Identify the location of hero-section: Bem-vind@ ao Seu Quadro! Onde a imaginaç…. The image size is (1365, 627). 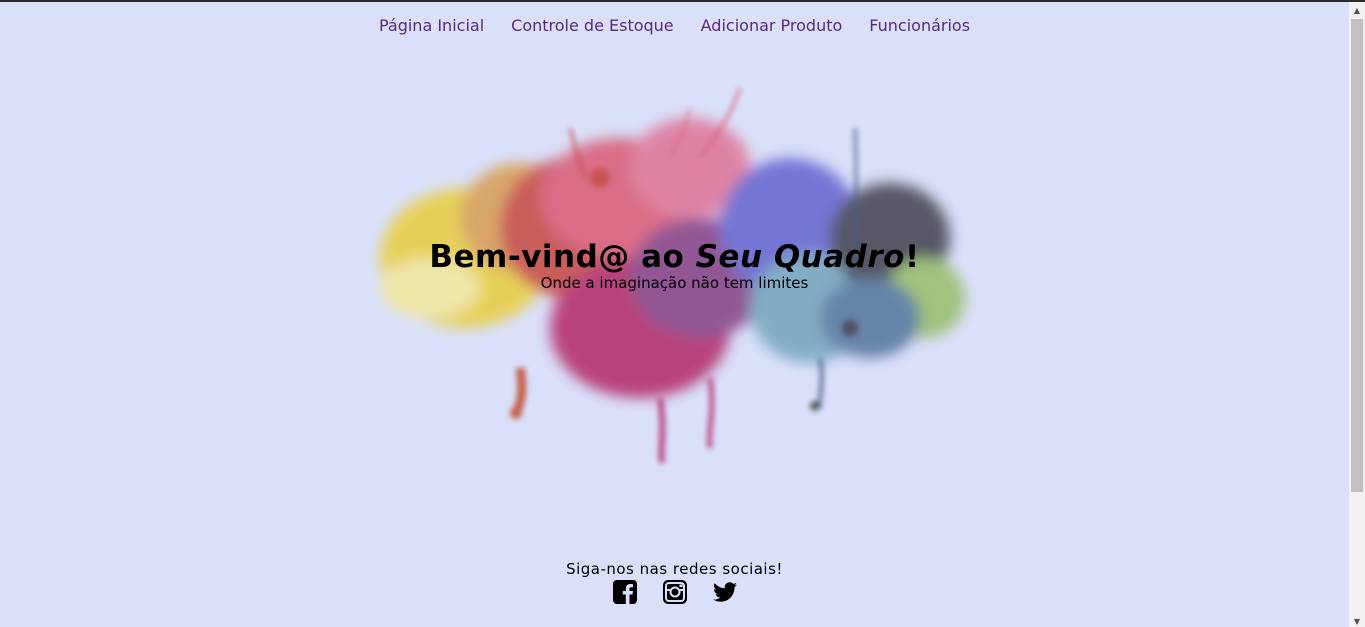
(674, 265).